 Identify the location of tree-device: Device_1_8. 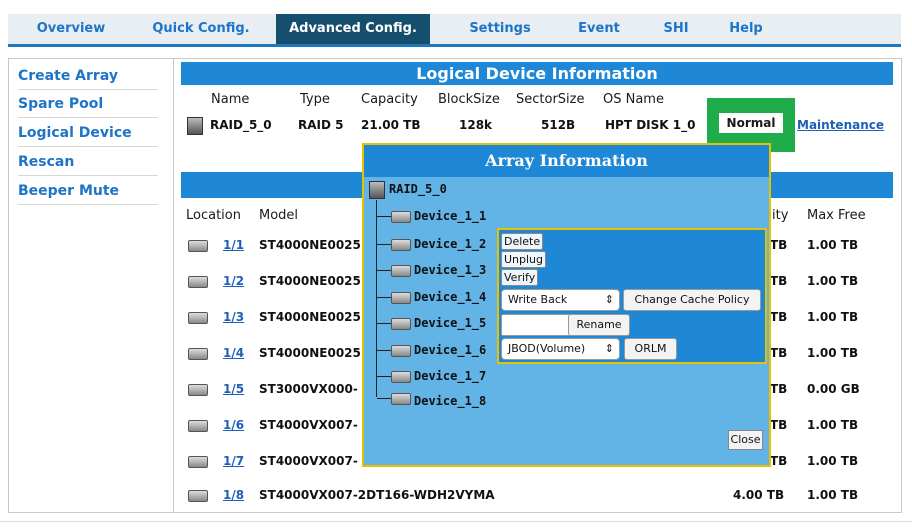
(450, 401).